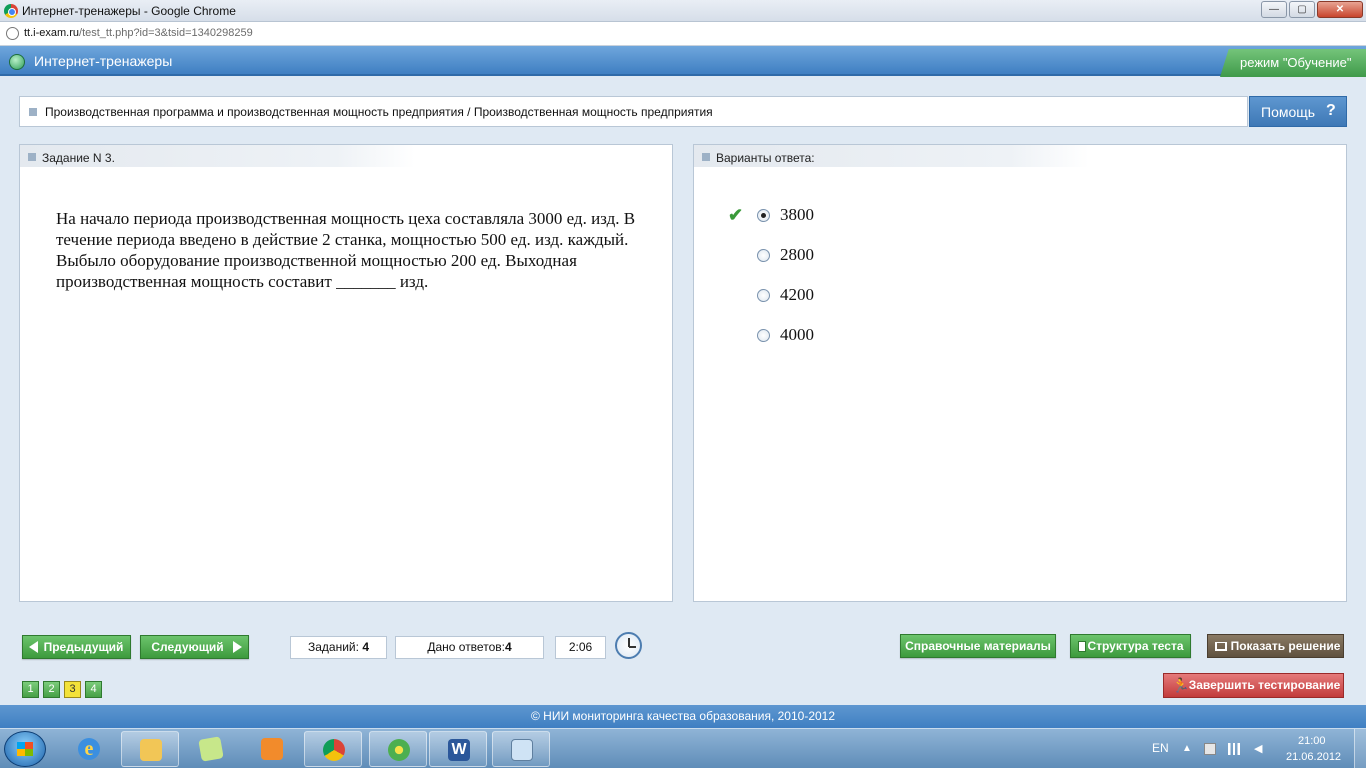 The width and height of the screenshot is (1366, 768). What do you see at coordinates (894, 215) in the screenshot?
I see `answer-option: ✔ 3800` at bounding box center [894, 215].